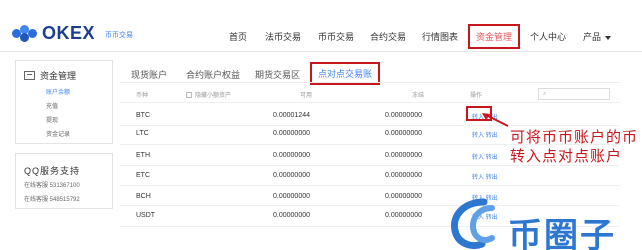  I want to click on hide-small-assets-toggle: 隐藏小额资产, so click(208, 94).